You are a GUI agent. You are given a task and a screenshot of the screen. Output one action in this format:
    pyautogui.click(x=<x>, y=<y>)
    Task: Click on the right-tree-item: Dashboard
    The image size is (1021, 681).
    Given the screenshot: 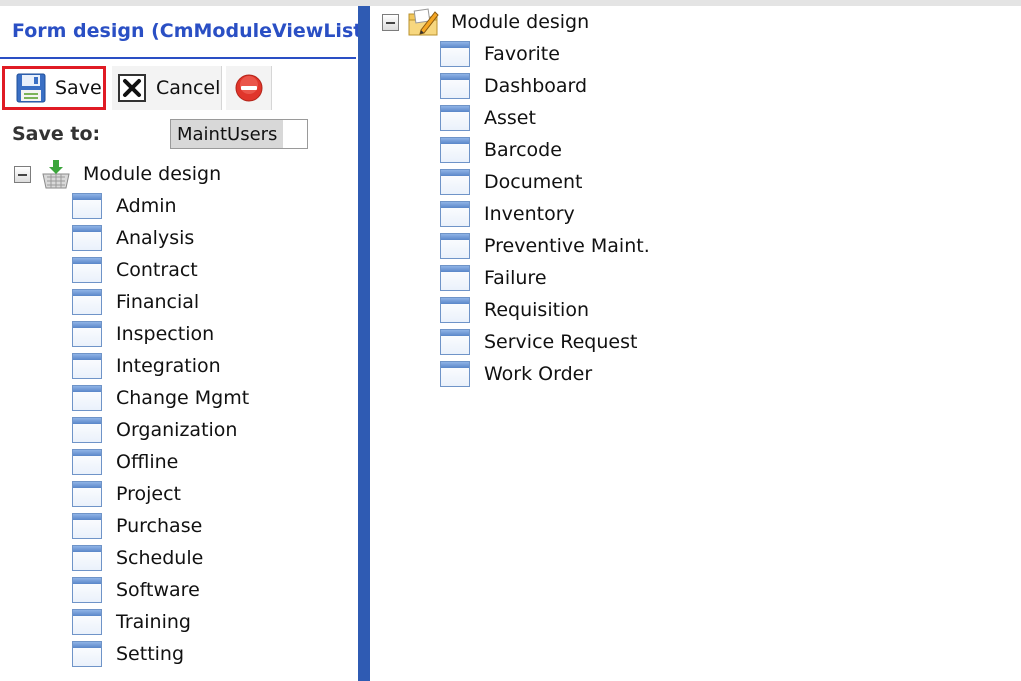 What is the action you would take?
    pyautogui.click(x=545, y=86)
    